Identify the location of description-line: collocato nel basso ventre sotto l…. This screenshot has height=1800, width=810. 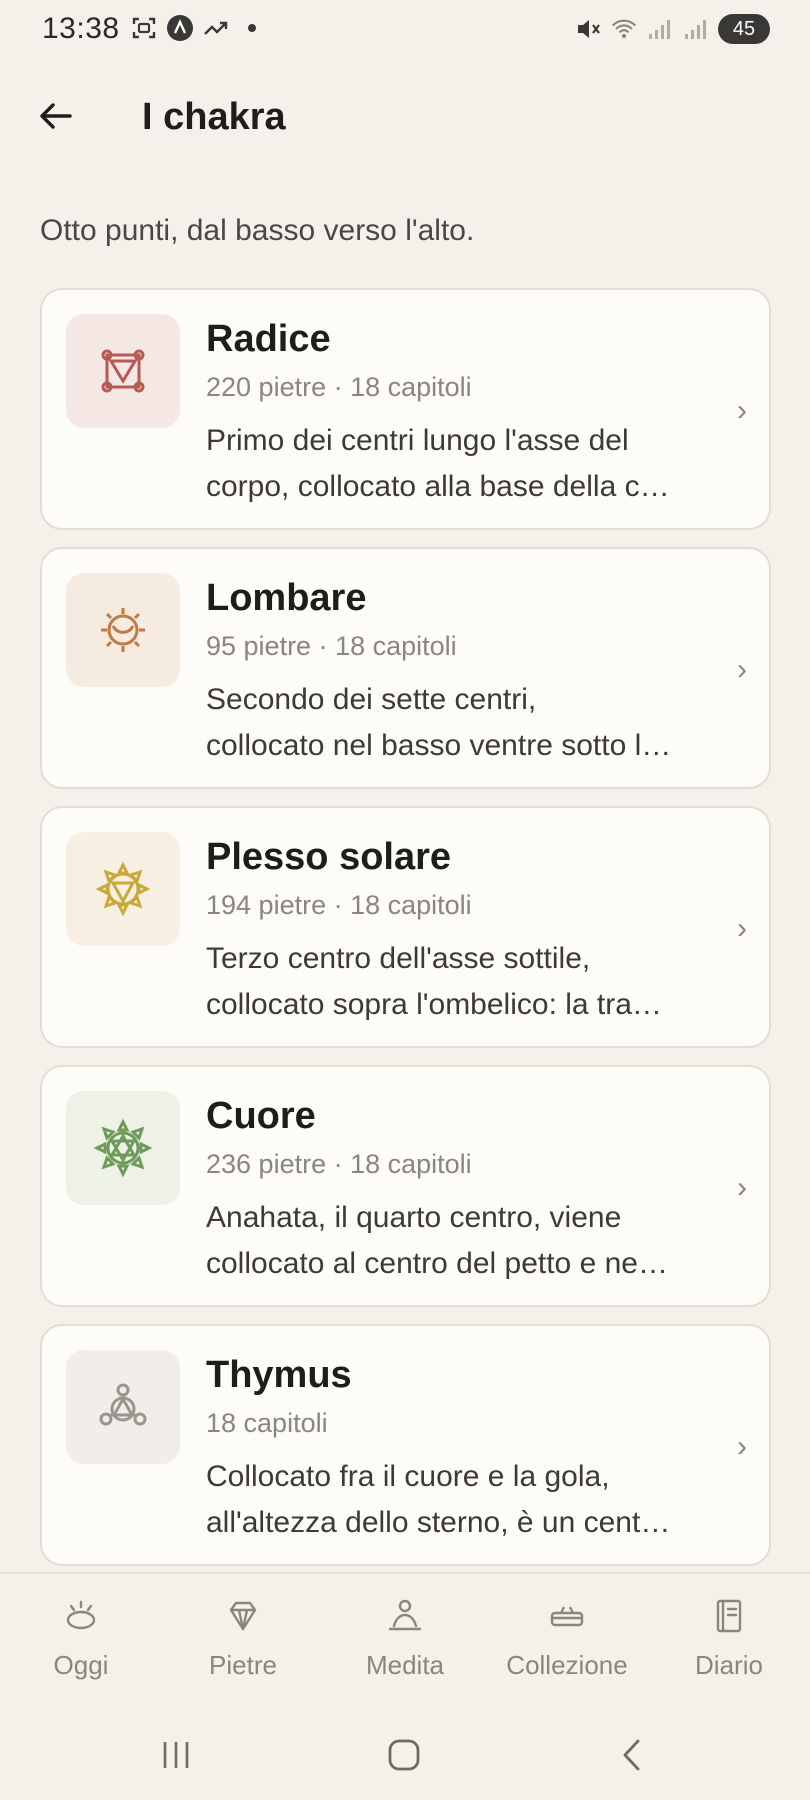
(439, 745).